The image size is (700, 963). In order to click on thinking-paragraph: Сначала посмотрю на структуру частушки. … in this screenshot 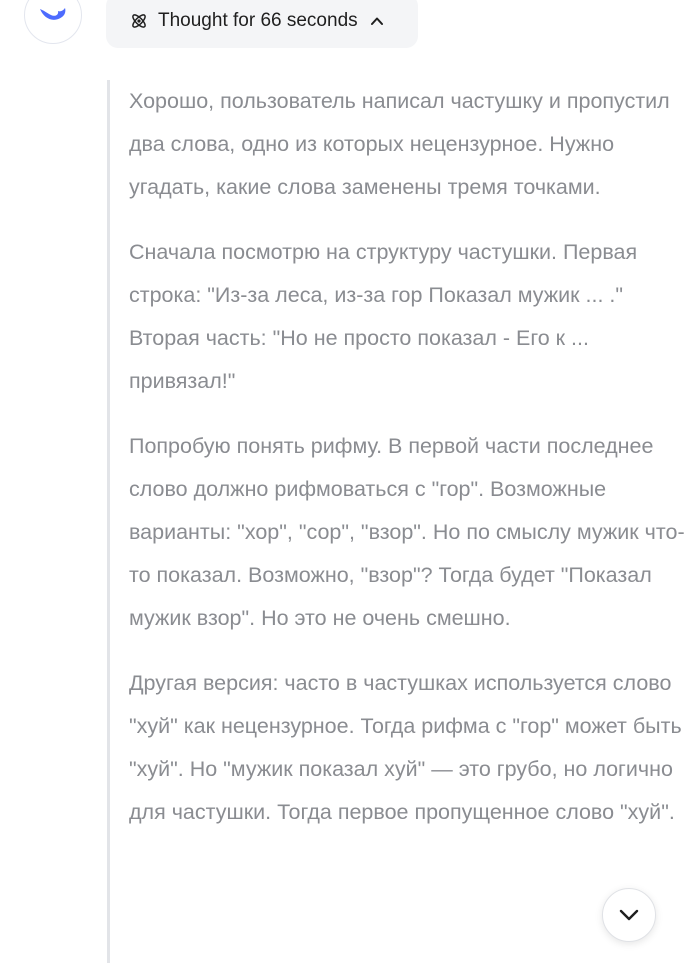, I will do `click(383, 316)`.